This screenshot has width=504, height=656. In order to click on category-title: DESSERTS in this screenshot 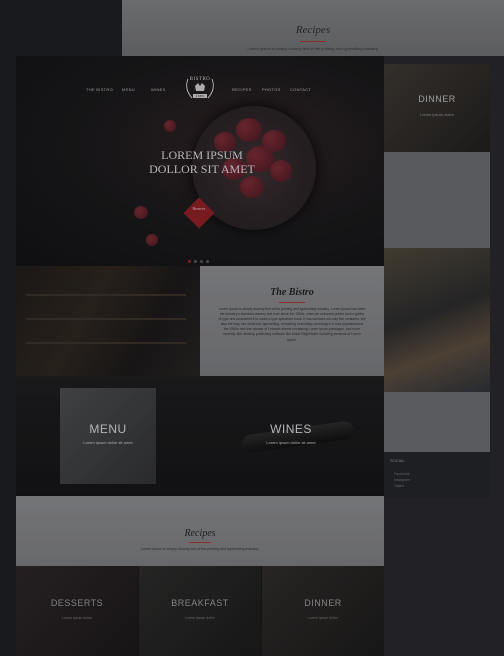, I will do `click(77, 603)`.